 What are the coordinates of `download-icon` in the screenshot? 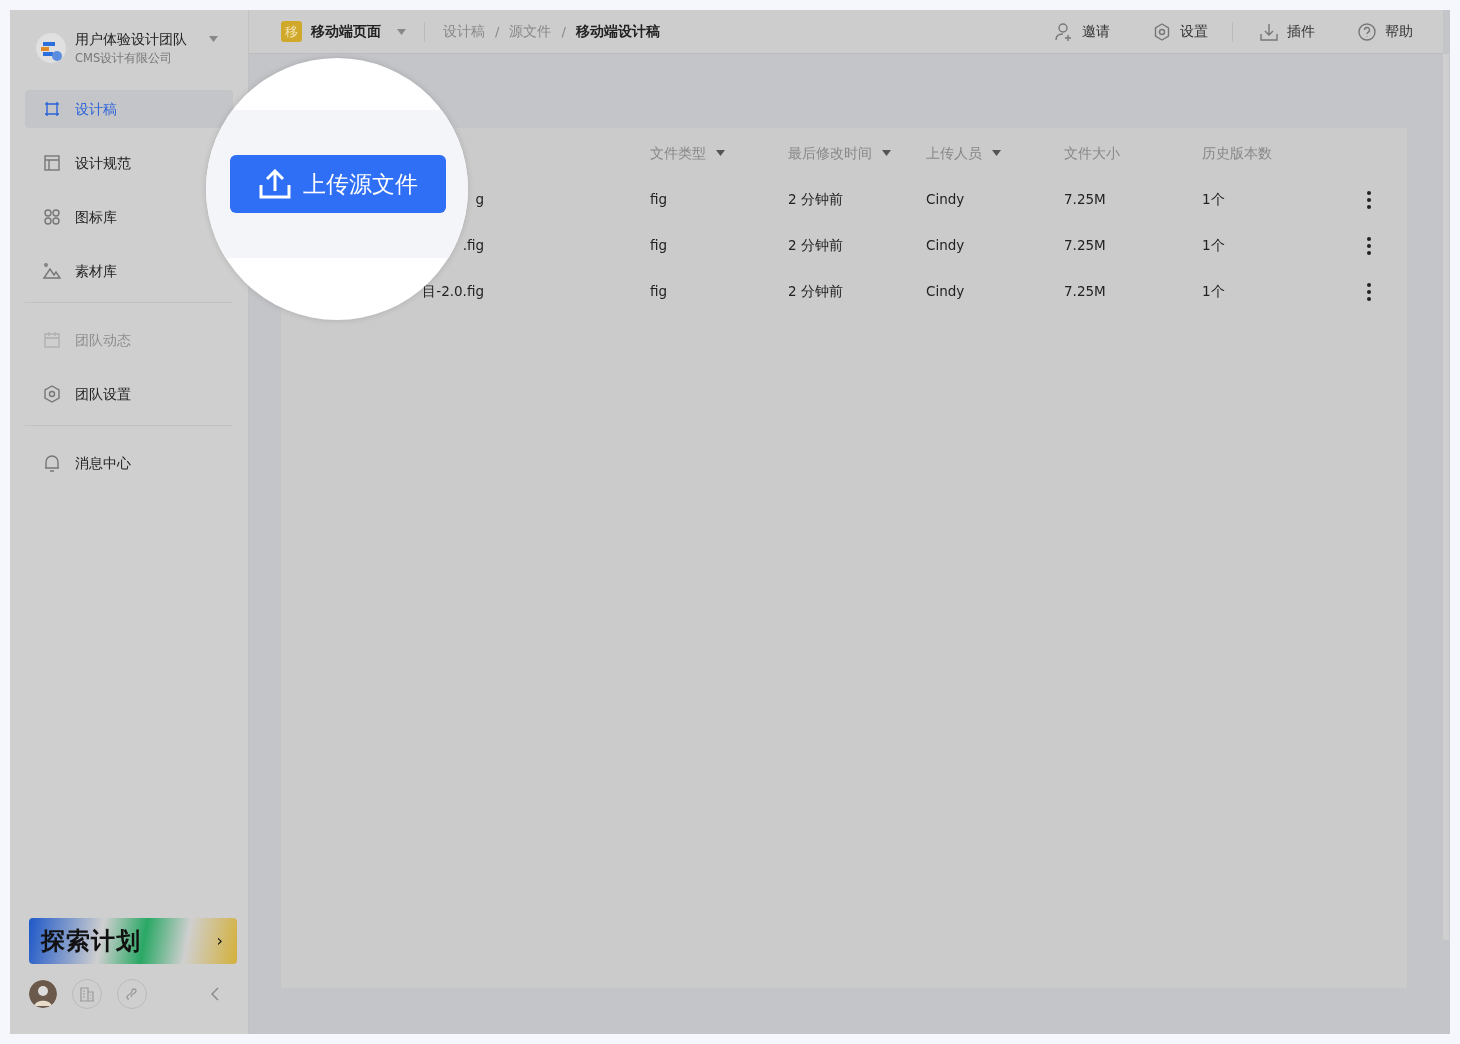 It's located at (1269, 31).